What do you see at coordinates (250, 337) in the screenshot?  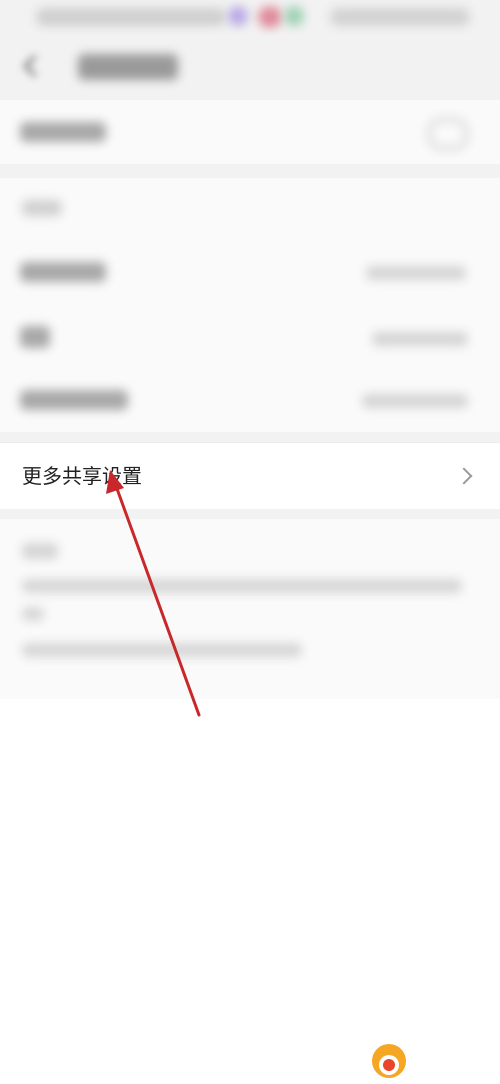 I see `setting-row-2-blurred` at bounding box center [250, 337].